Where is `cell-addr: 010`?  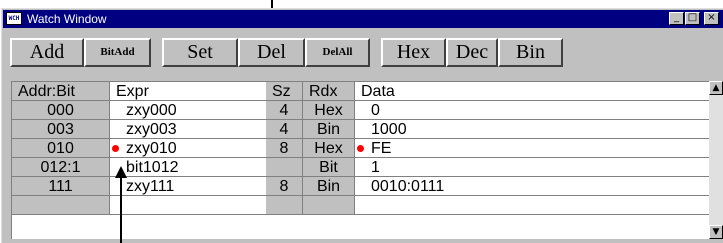 cell-addr: 010 is located at coordinates (61, 148).